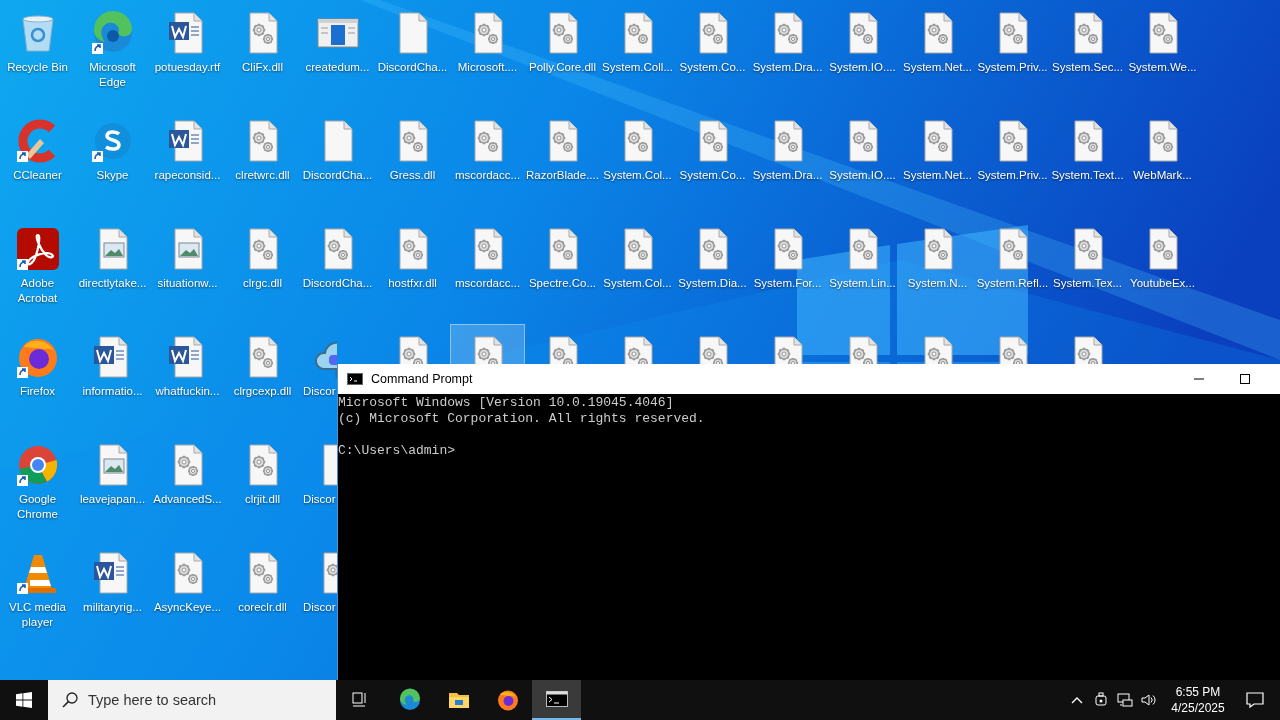 This screenshot has width=1280, height=720. Describe the element at coordinates (37, 376) in the screenshot. I see `desktop-icon: Firefox` at that location.